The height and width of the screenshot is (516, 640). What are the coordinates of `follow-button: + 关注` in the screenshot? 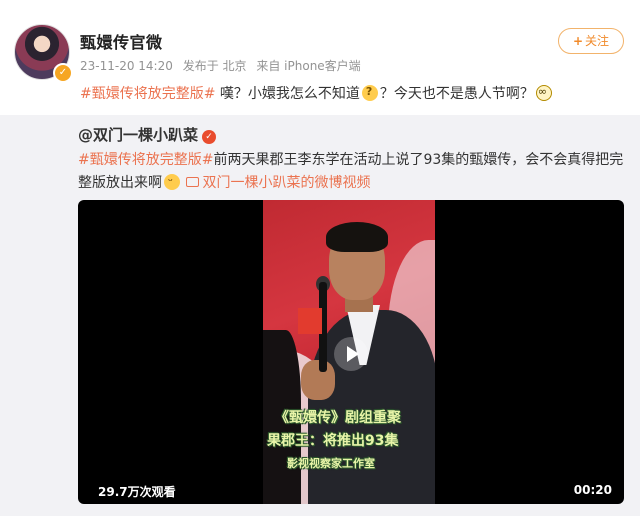 It's located at (591, 41).